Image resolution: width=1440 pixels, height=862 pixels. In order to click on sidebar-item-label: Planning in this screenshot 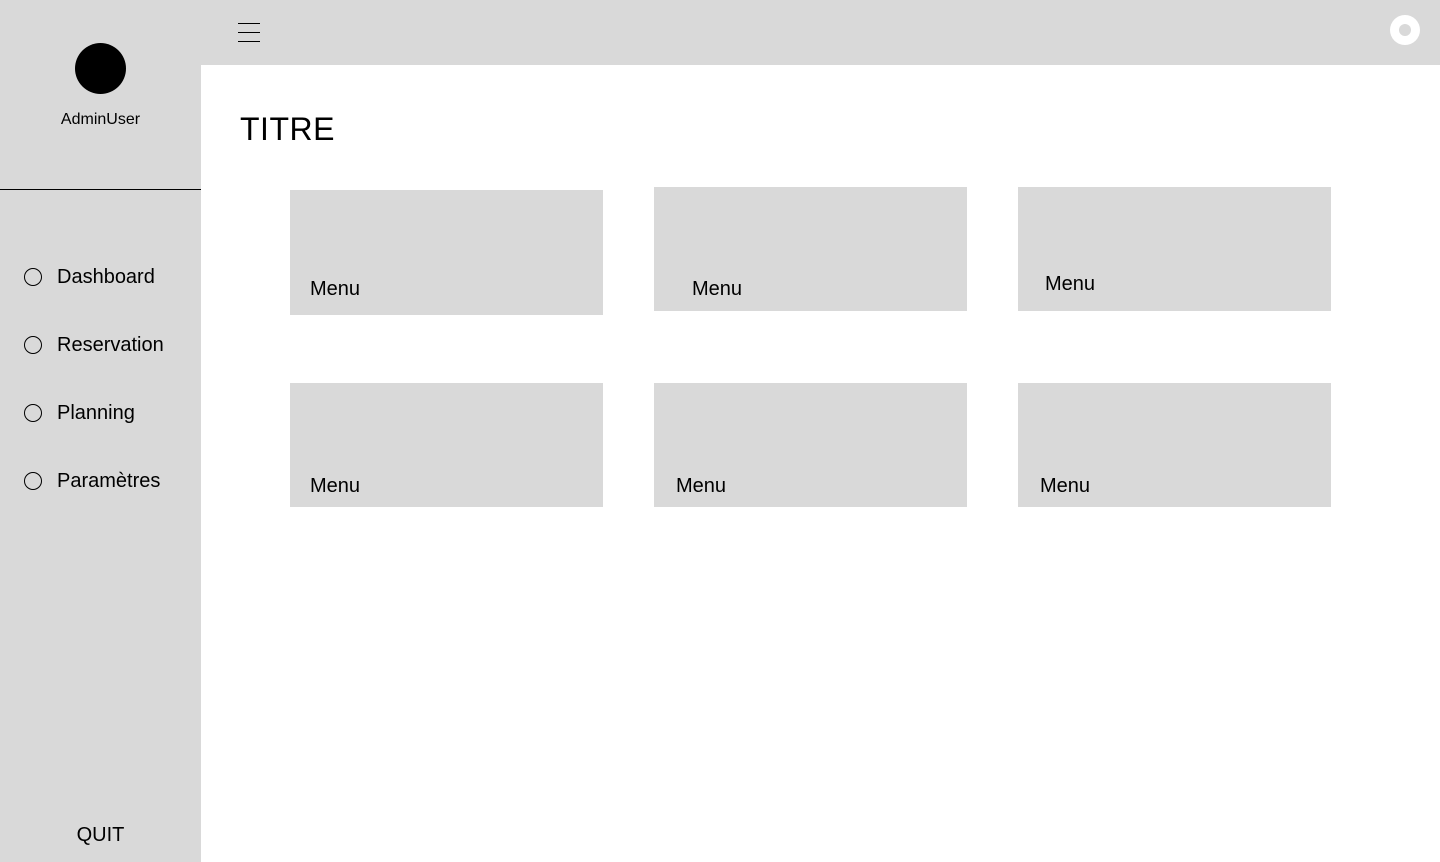, I will do `click(96, 413)`.